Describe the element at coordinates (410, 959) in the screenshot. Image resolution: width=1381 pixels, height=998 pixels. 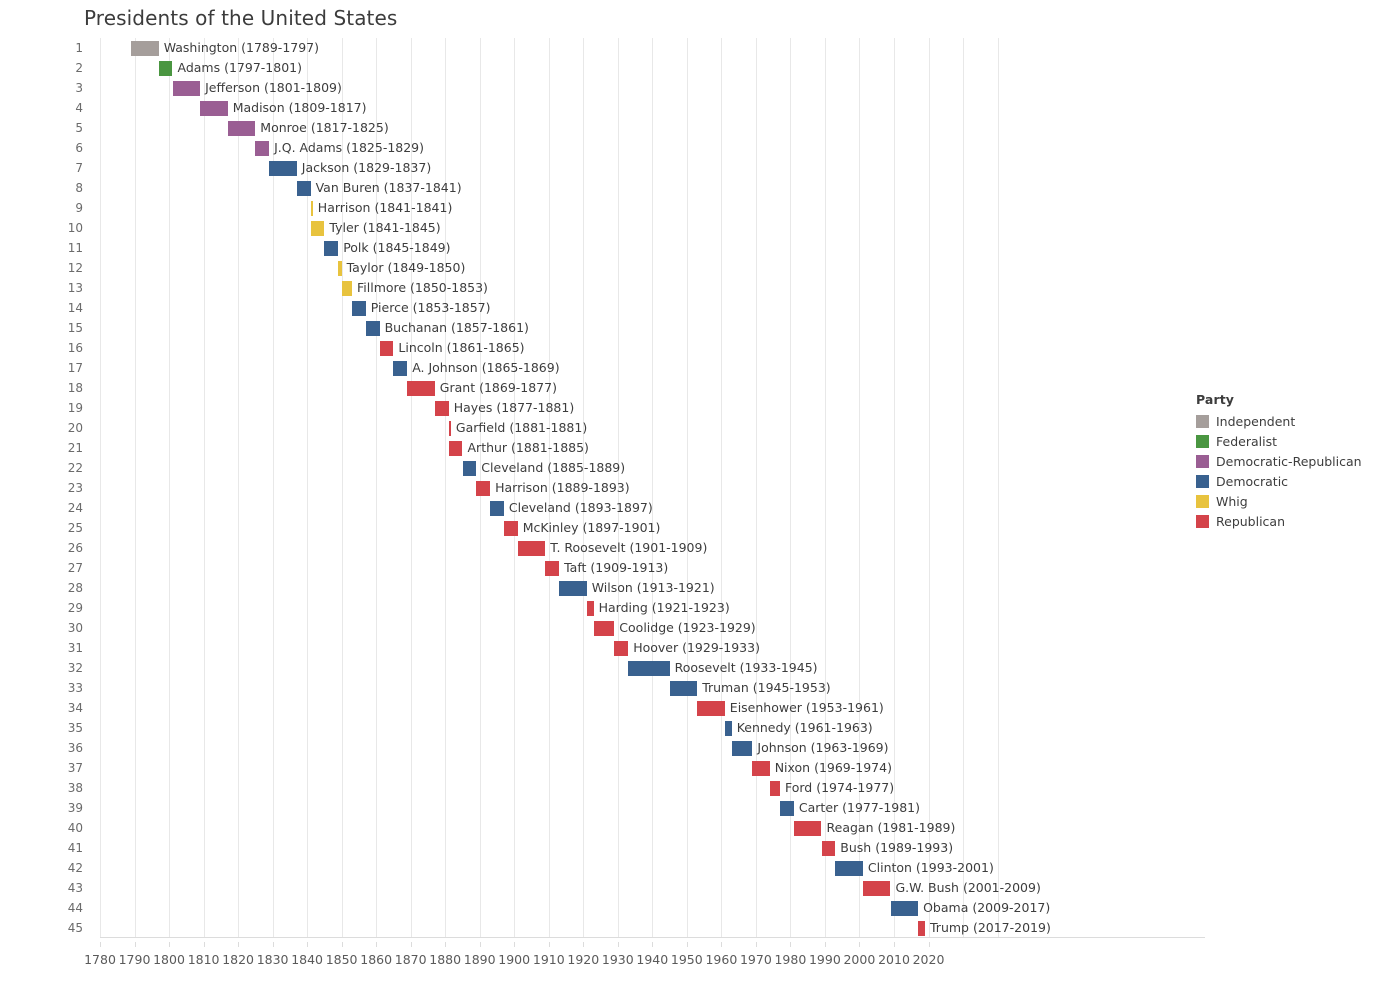
I see `x-tick-label: 1870` at that location.